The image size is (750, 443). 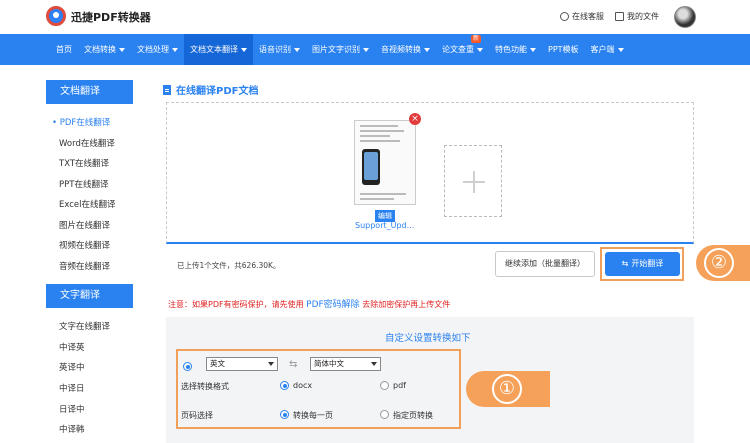 What do you see at coordinates (85, 123) in the screenshot?
I see `sidebar-item-label: PDF在线翻译` at bounding box center [85, 123].